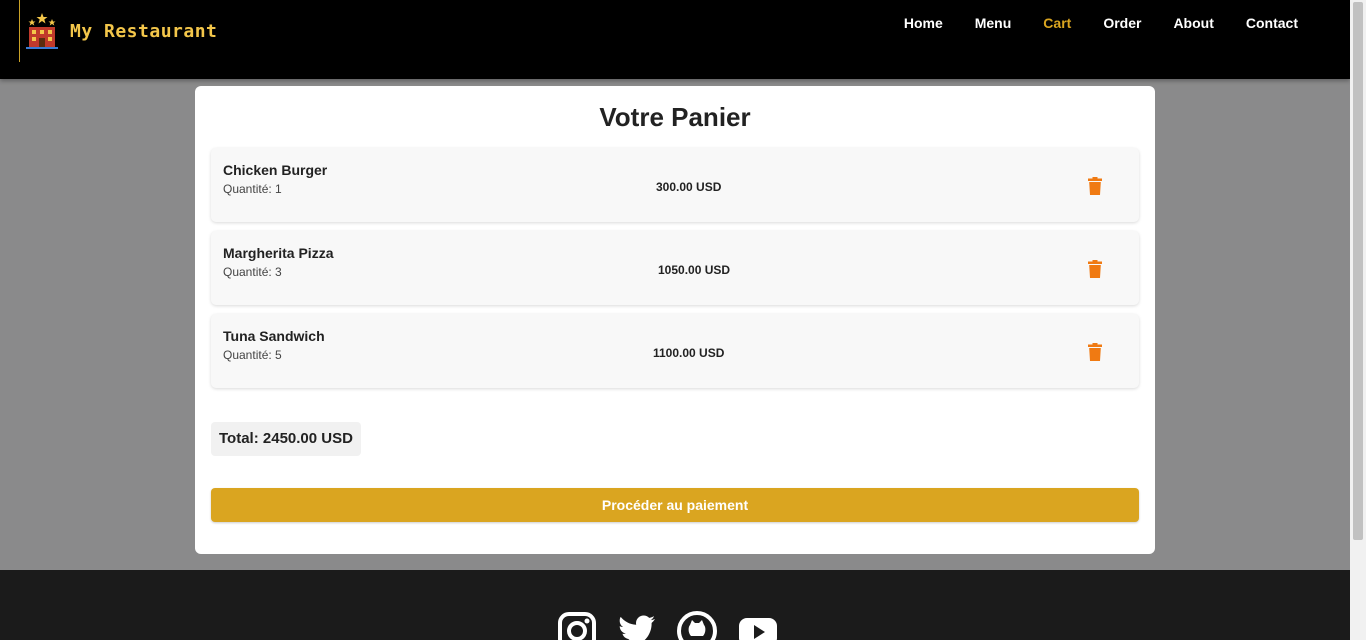 The height and width of the screenshot is (640, 1366). What do you see at coordinates (758, 625) in the screenshot?
I see `youtube-icon` at bounding box center [758, 625].